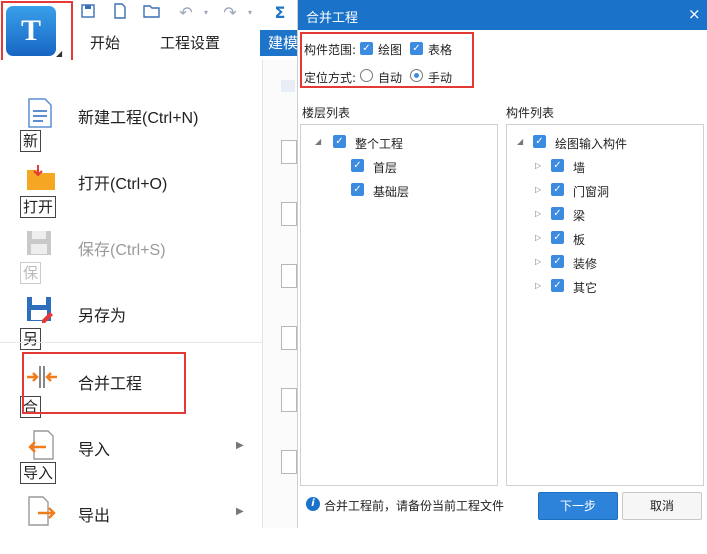 The width and height of the screenshot is (707, 554). Describe the element at coordinates (230, 13) in the screenshot. I see `redo-icon: ↷` at that location.